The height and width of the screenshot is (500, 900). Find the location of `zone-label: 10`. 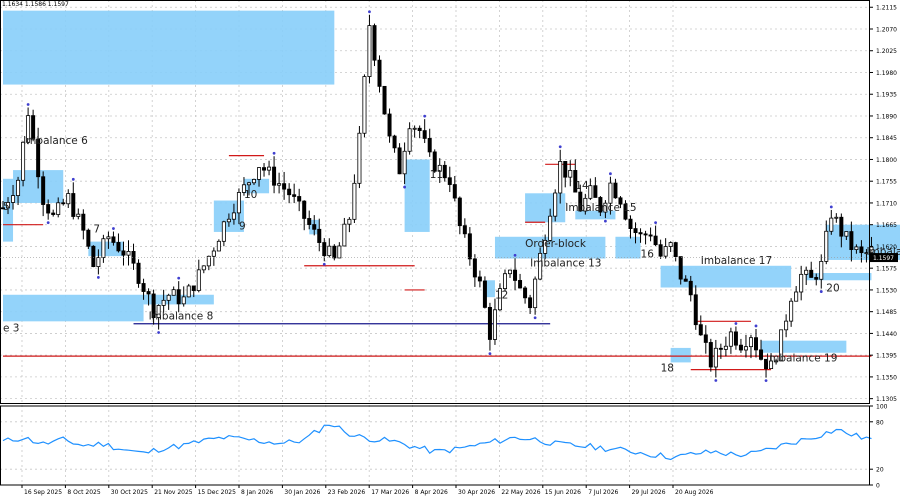

zone-label: 10 is located at coordinates (250, 195).